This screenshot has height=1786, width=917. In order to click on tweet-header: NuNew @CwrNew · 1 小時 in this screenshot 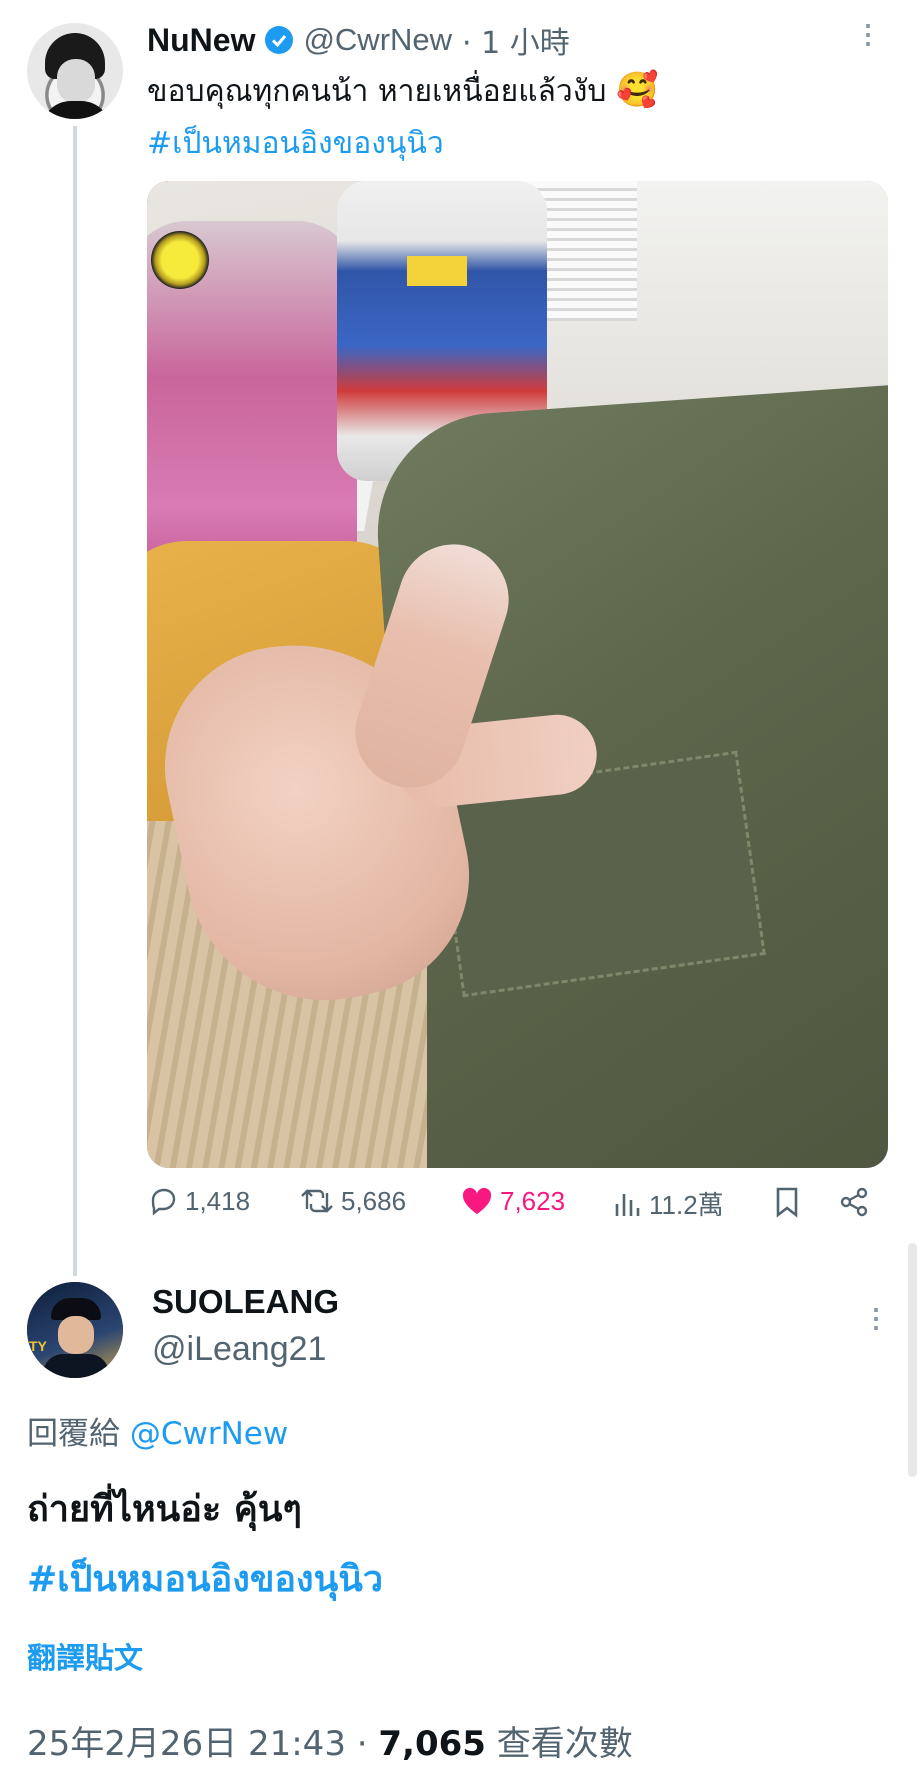, I will do `click(358, 40)`.